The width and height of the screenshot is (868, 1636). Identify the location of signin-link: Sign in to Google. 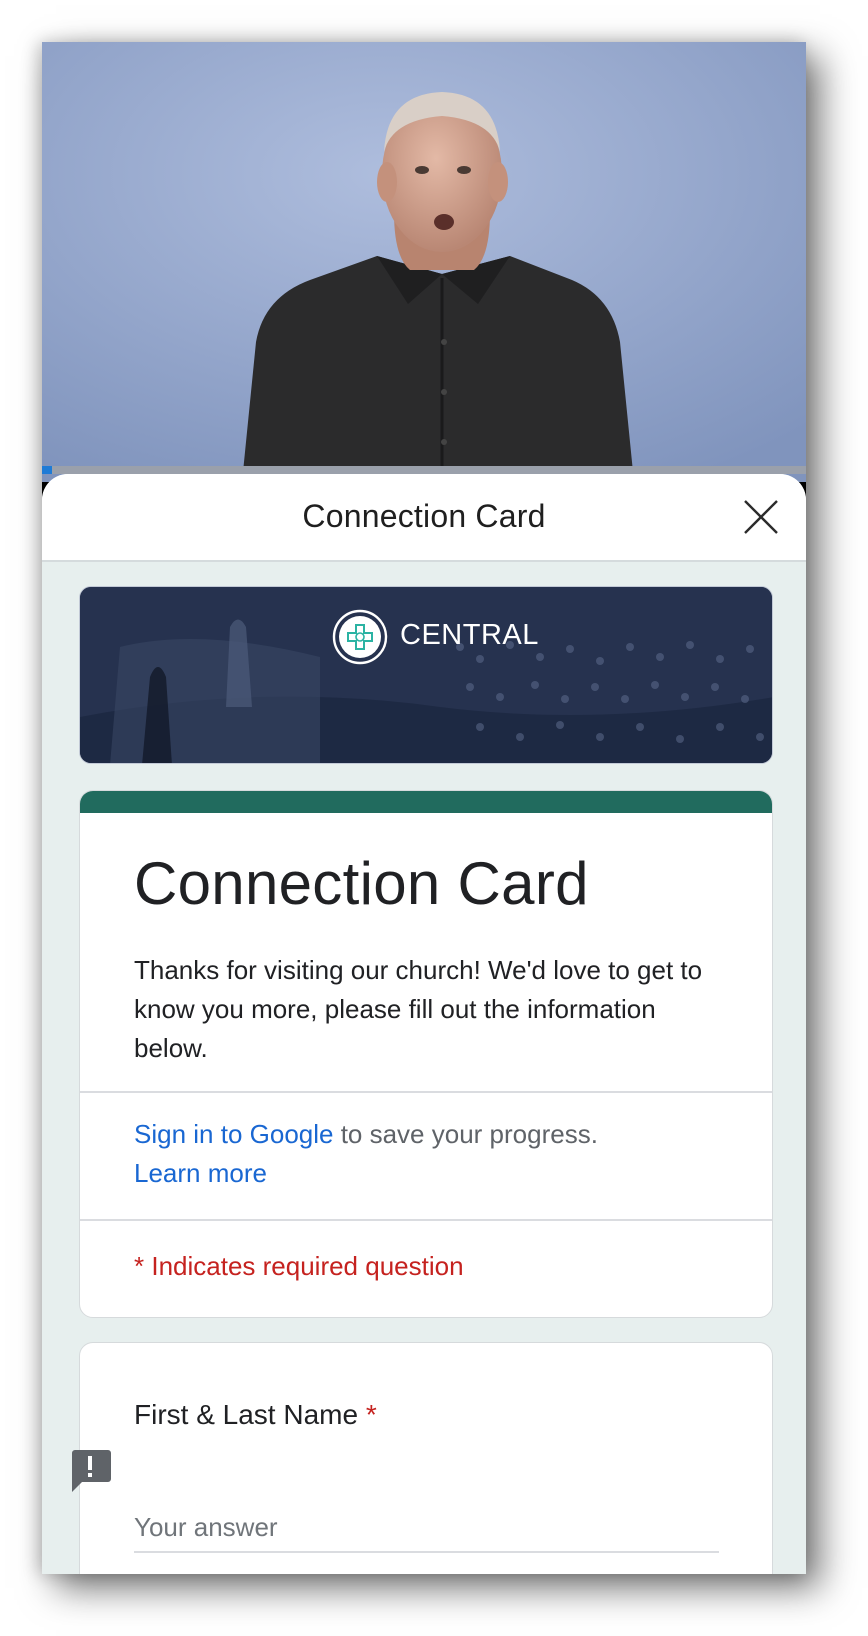
(233, 1134).